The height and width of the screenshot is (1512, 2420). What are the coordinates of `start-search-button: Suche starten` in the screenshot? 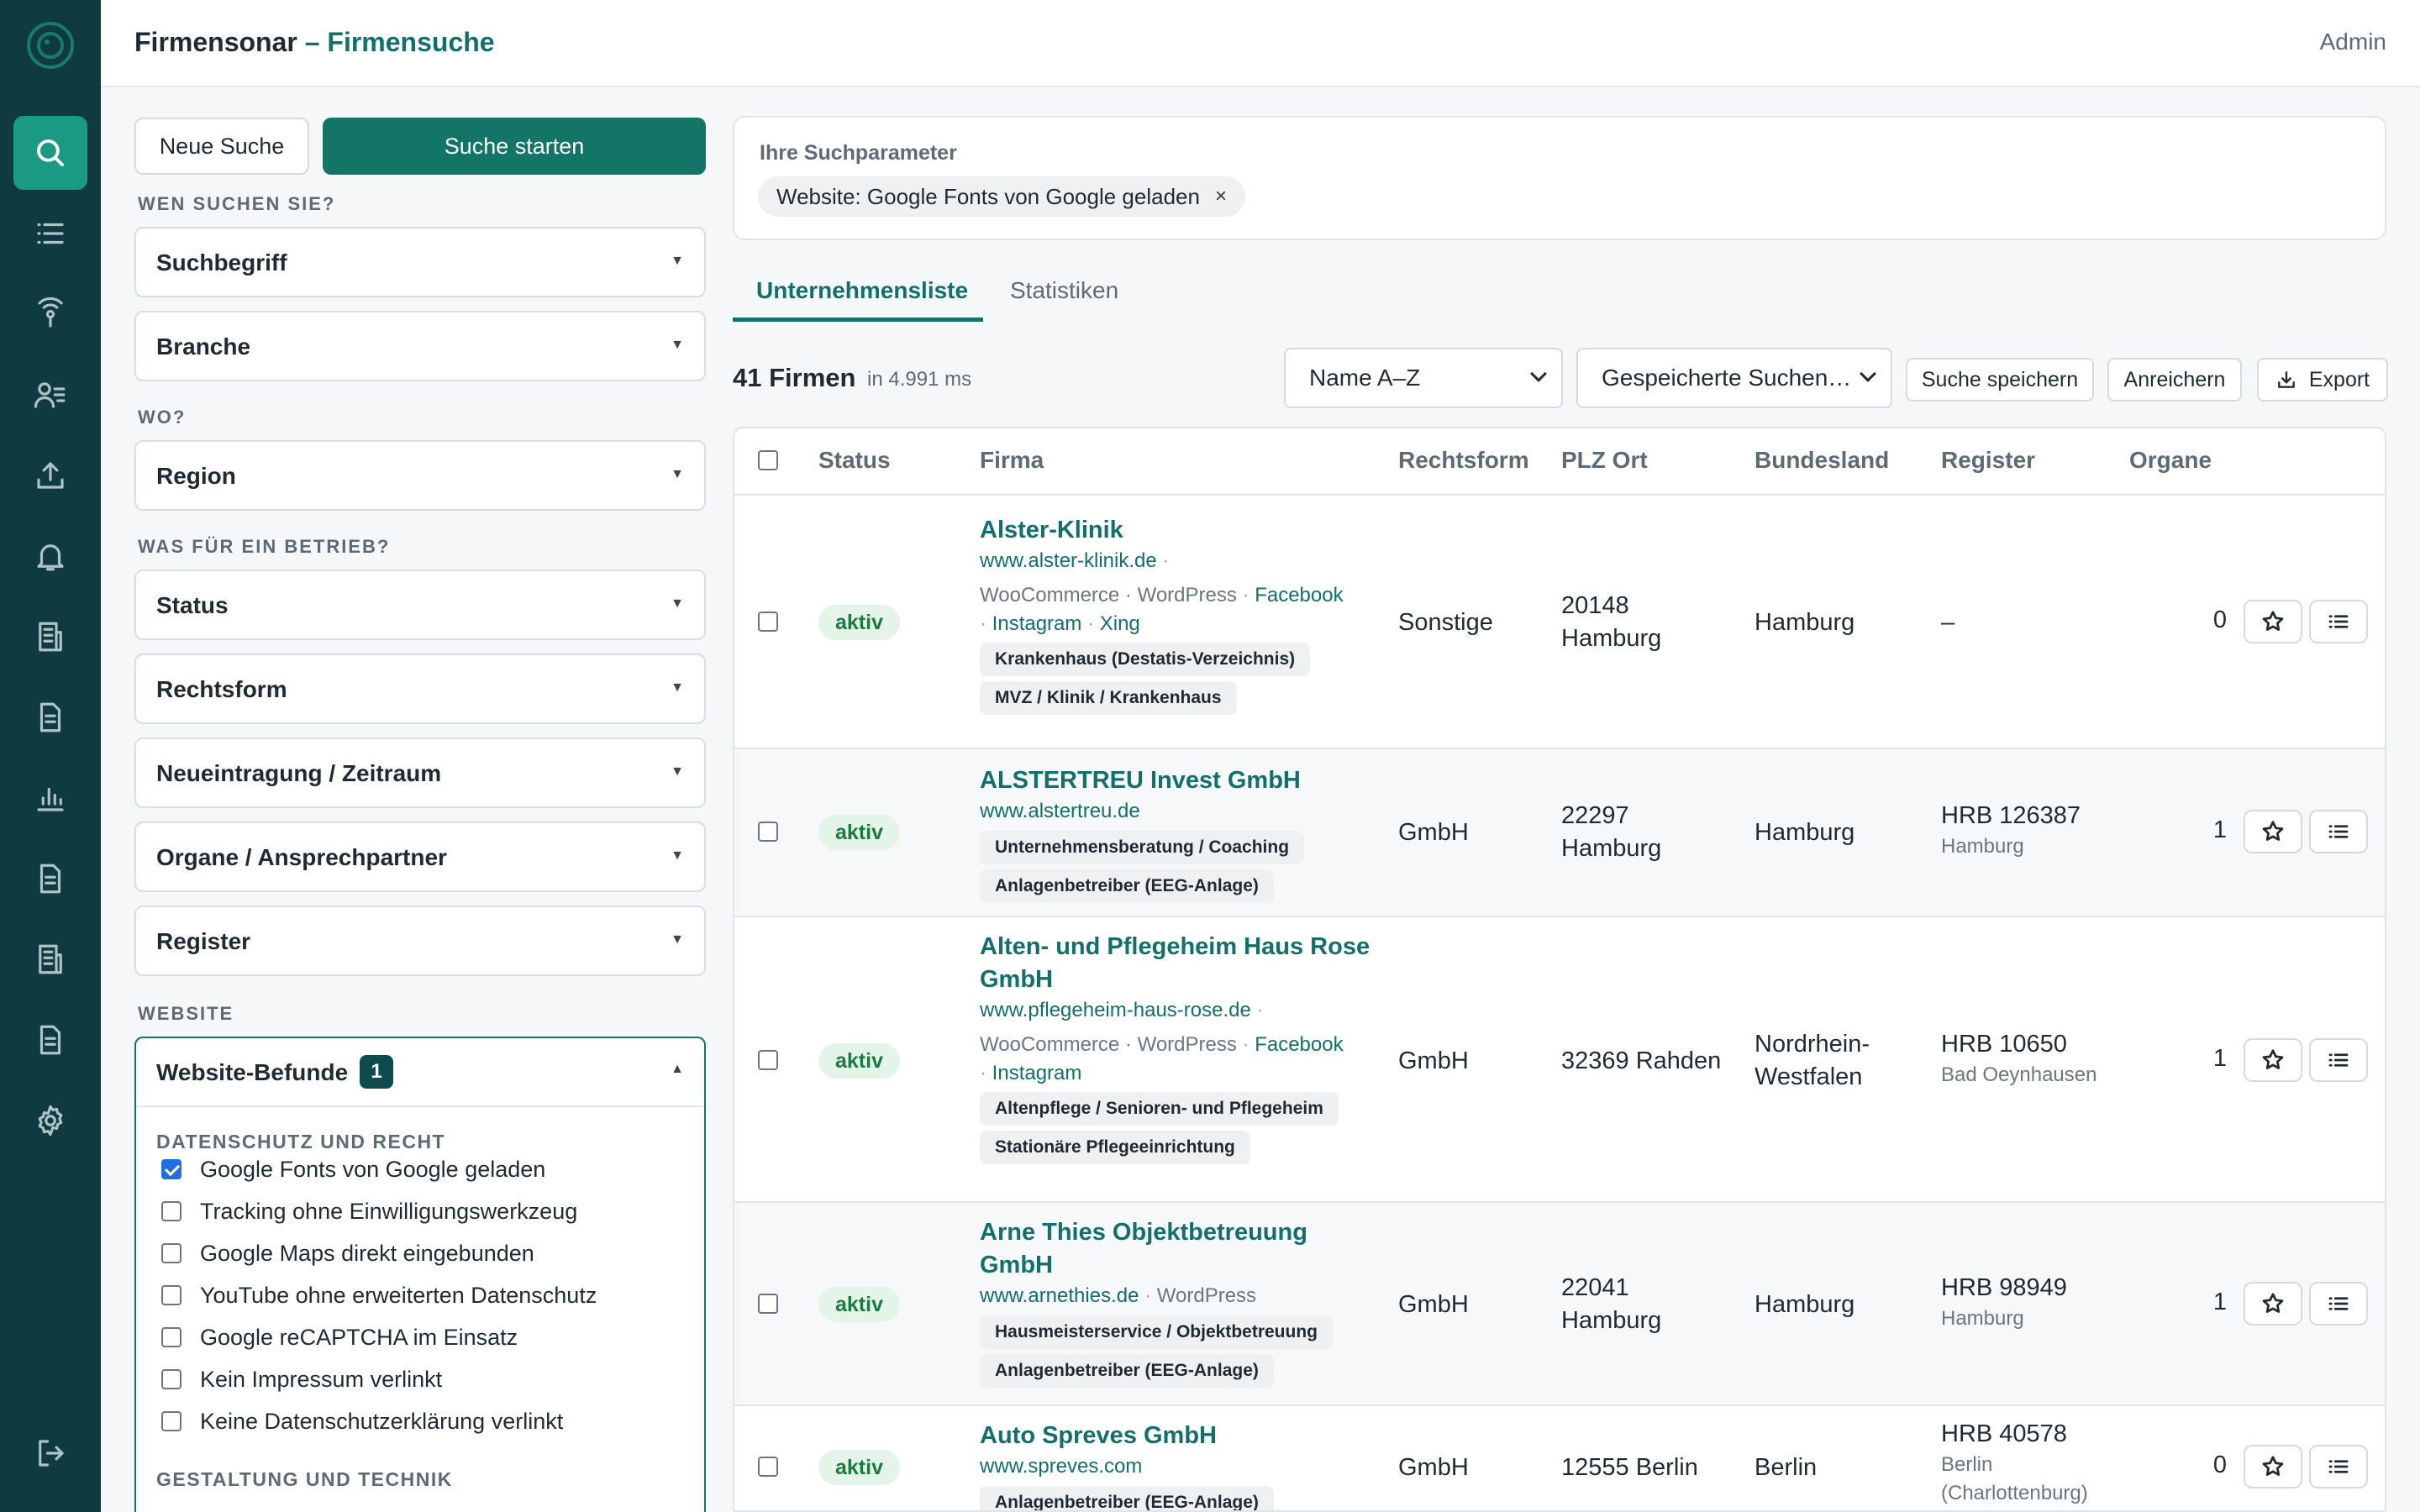 It's located at (514, 146).